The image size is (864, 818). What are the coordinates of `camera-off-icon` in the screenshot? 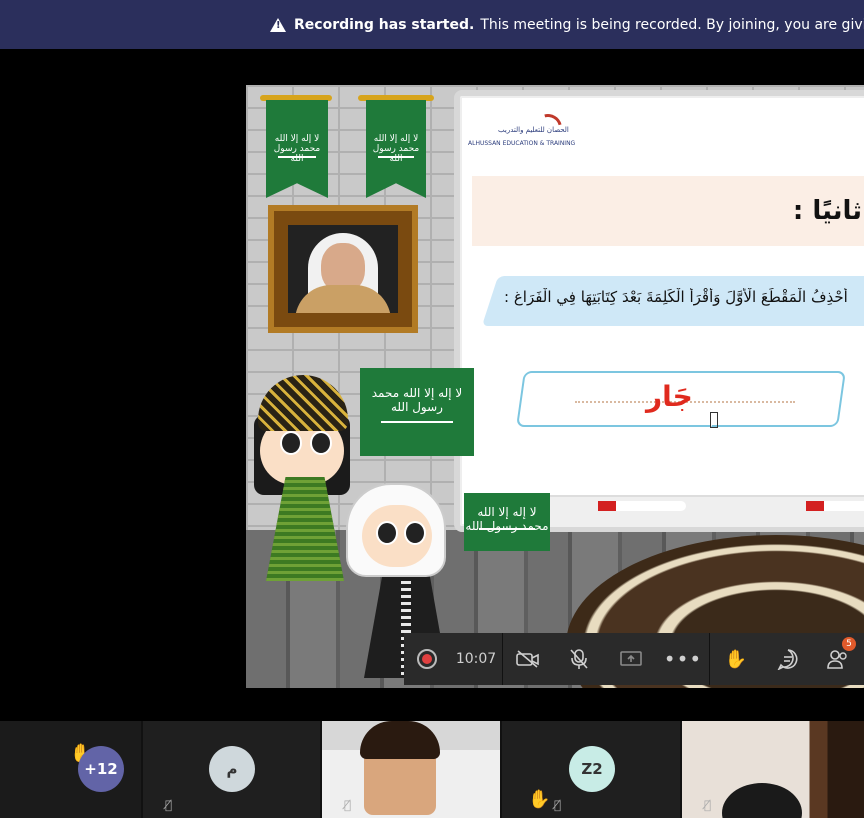 It's located at (527, 659).